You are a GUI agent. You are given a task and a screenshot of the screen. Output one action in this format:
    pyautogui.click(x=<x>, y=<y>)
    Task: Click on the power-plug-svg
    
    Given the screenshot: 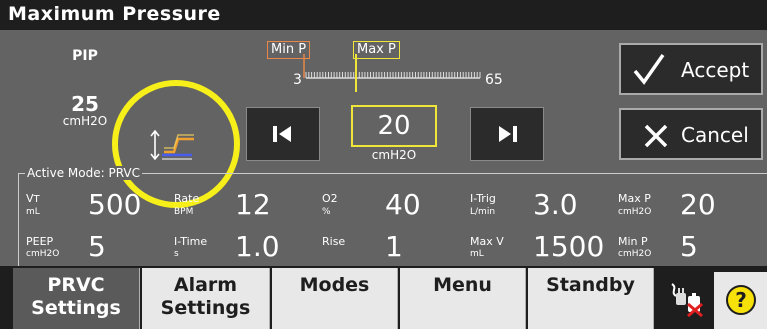 What is the action you would take?
    pyautogui.click(x=687, y=300)
    